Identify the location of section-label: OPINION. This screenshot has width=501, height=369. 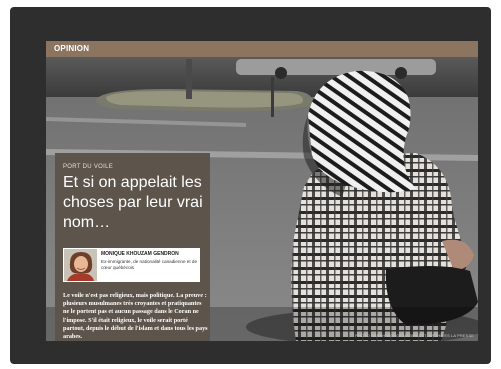
(71, 48).